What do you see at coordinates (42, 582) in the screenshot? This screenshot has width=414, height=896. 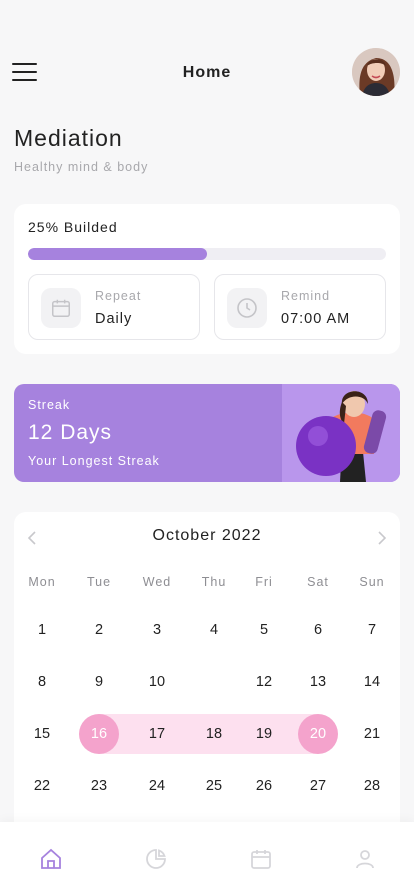 I see `weekday-label: Mon` at bounding box center [42, 582].